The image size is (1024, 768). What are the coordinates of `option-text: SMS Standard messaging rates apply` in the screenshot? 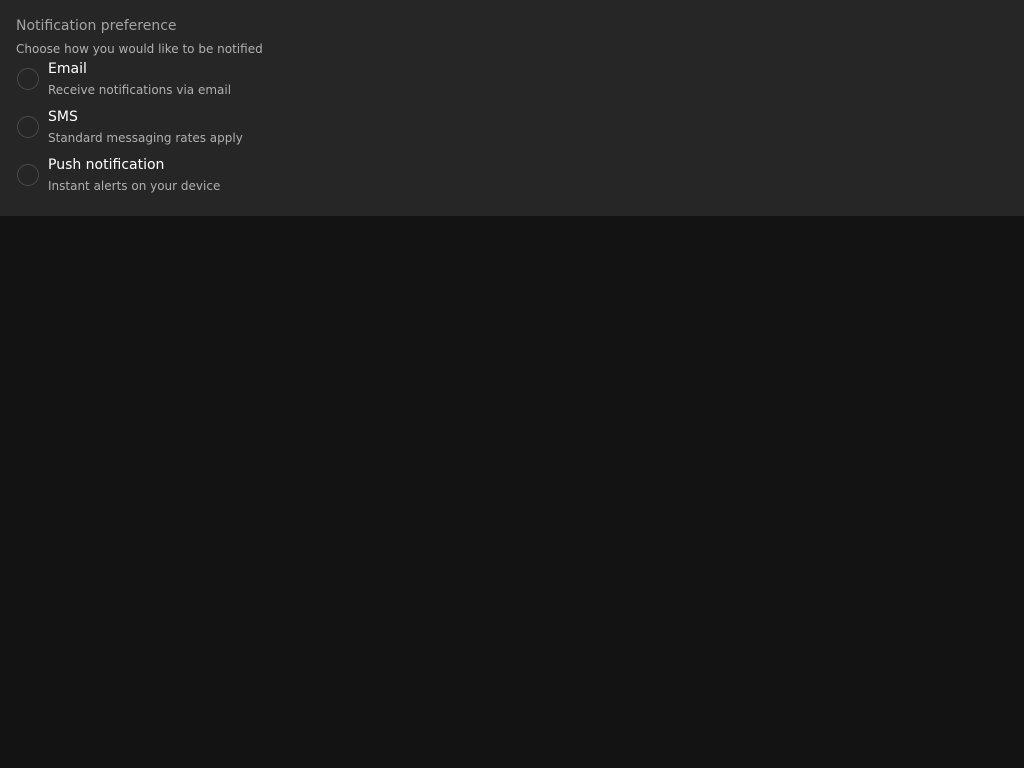 It's located at (145, 127).